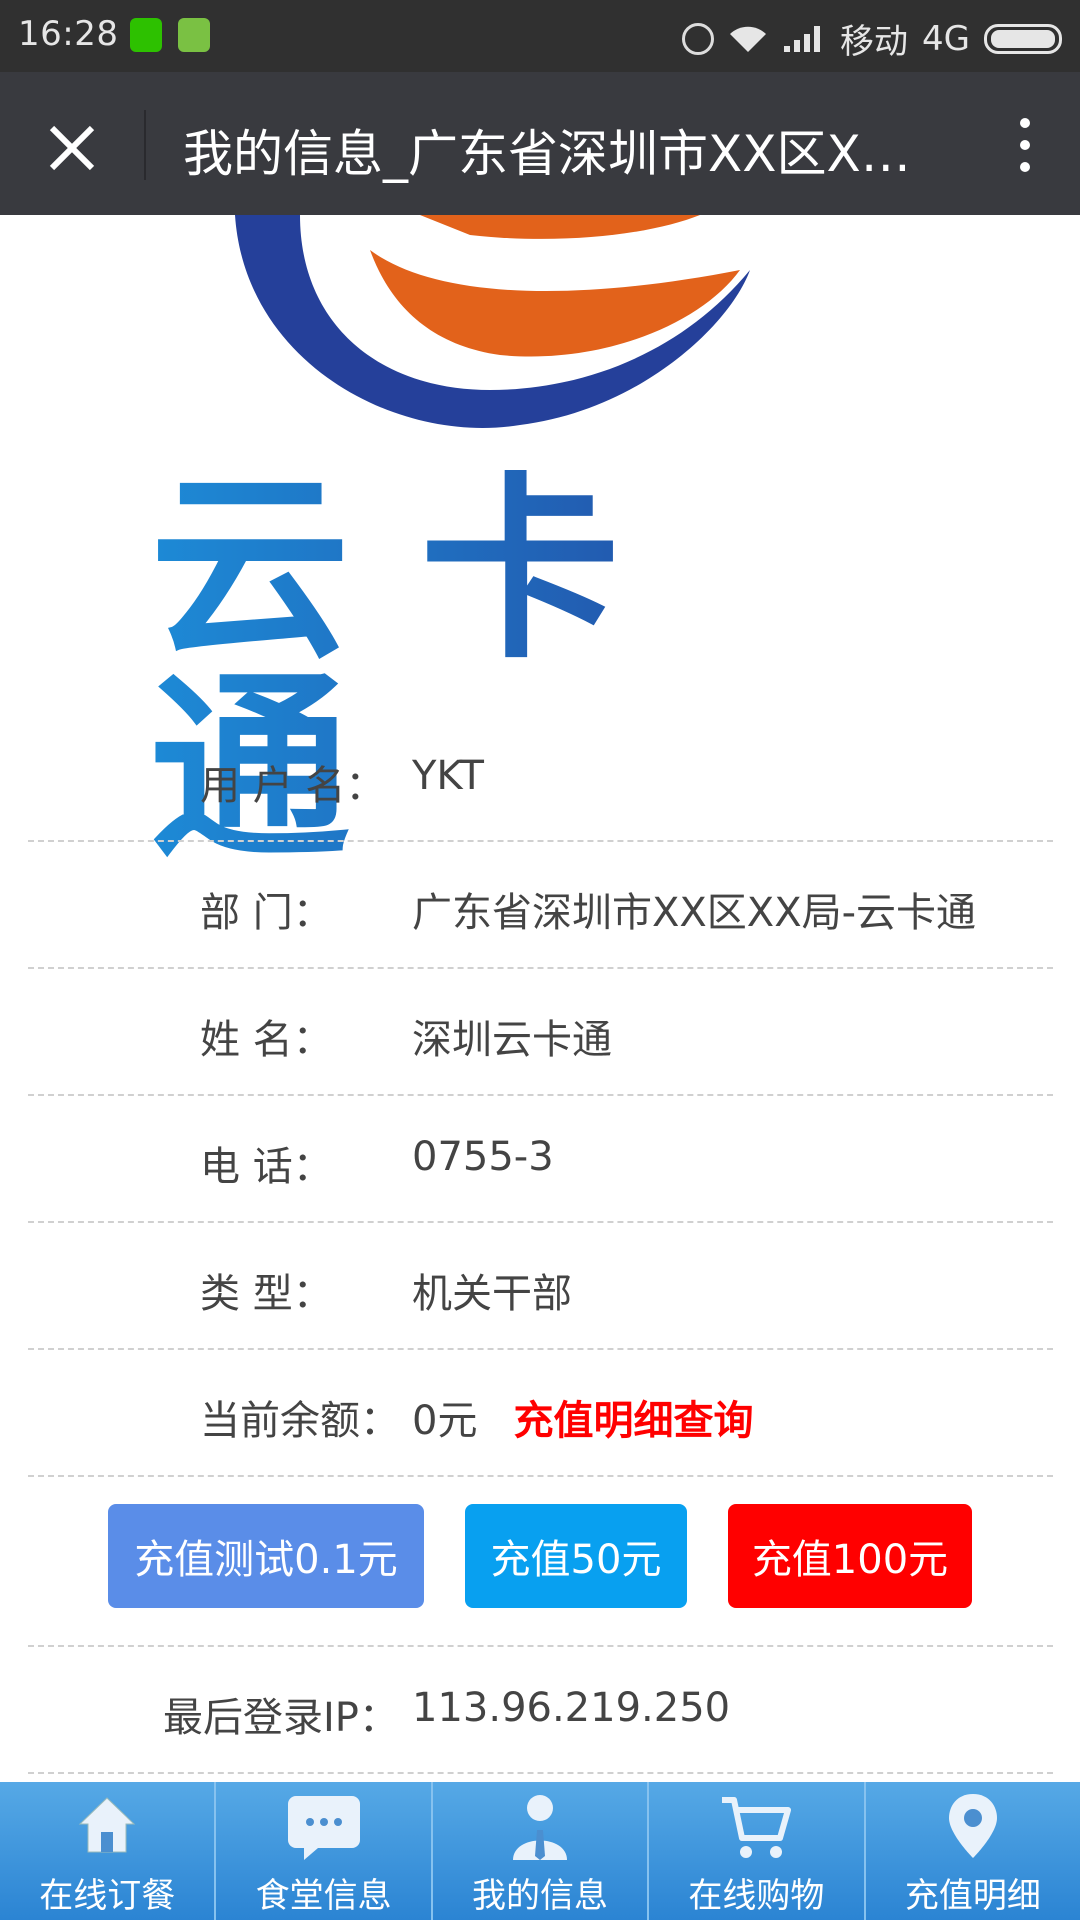 The image size is (1080, 1920). What do you see at coordinates (107, 1896) in the screenshot?
I see `nav-label: 在线订餐` at bounding box center [107, 1896].